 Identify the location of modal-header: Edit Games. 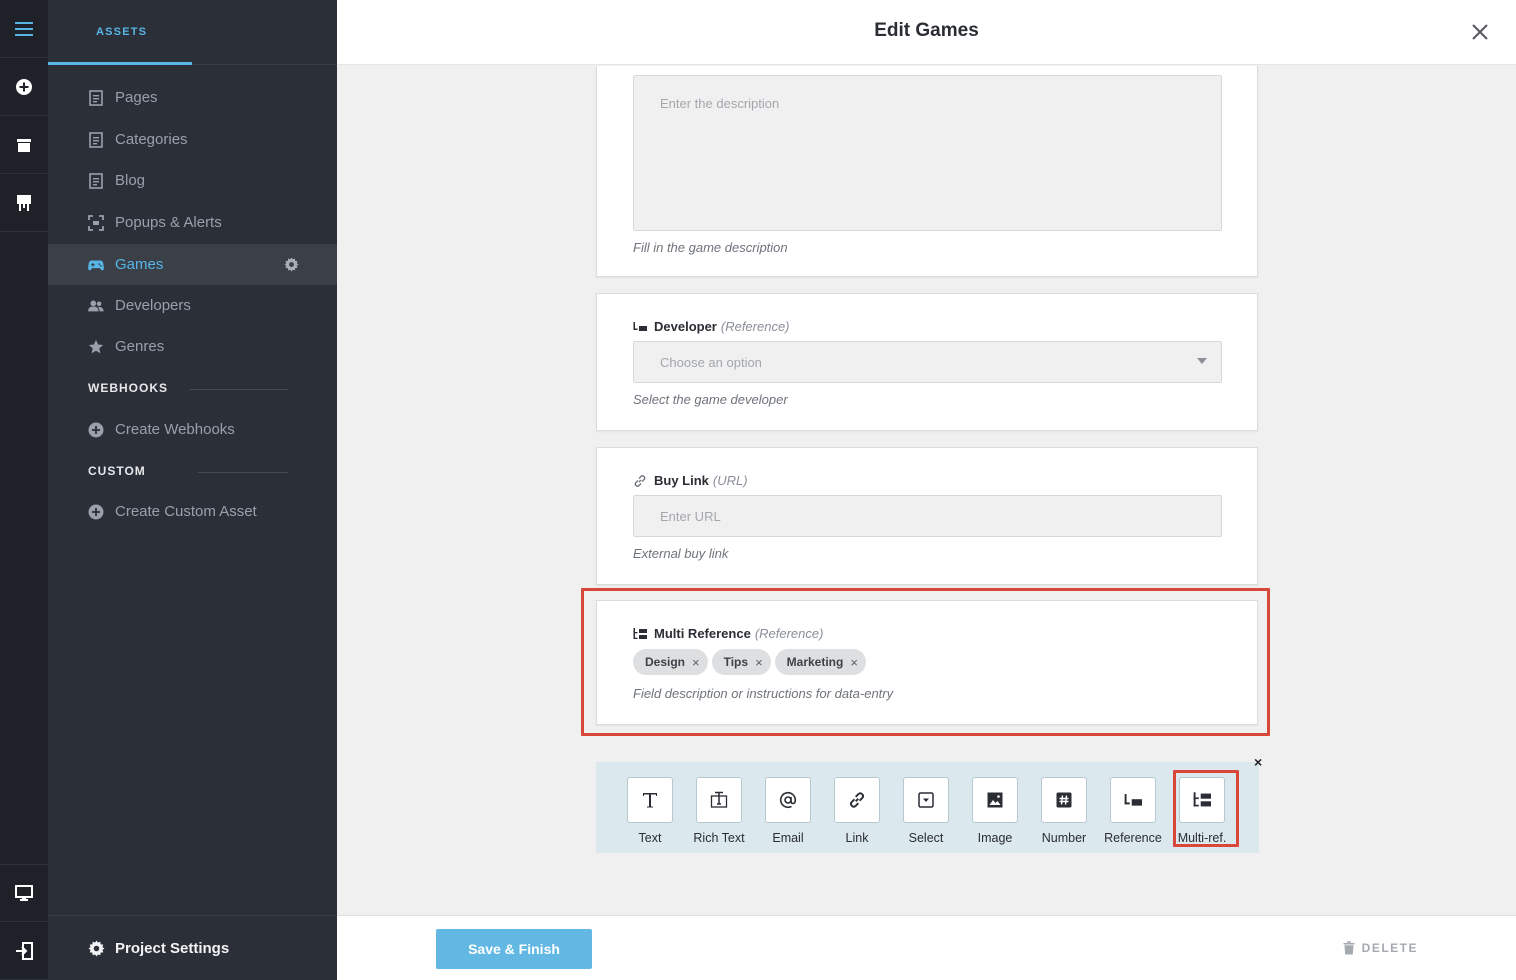
(926, 32).